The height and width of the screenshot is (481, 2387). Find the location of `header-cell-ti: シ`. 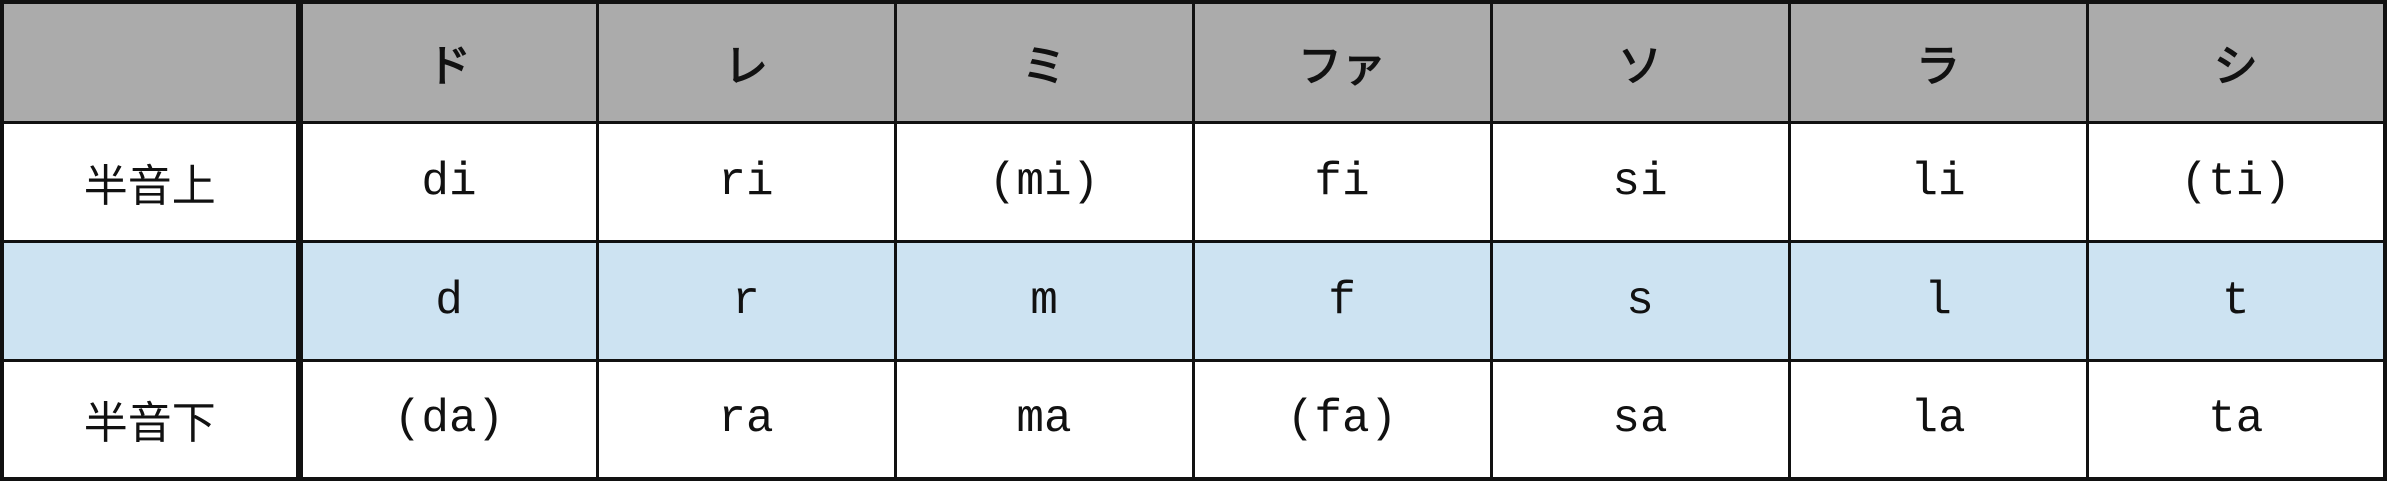

header-cell-ti: シ is located at coordinates (2236, 62).